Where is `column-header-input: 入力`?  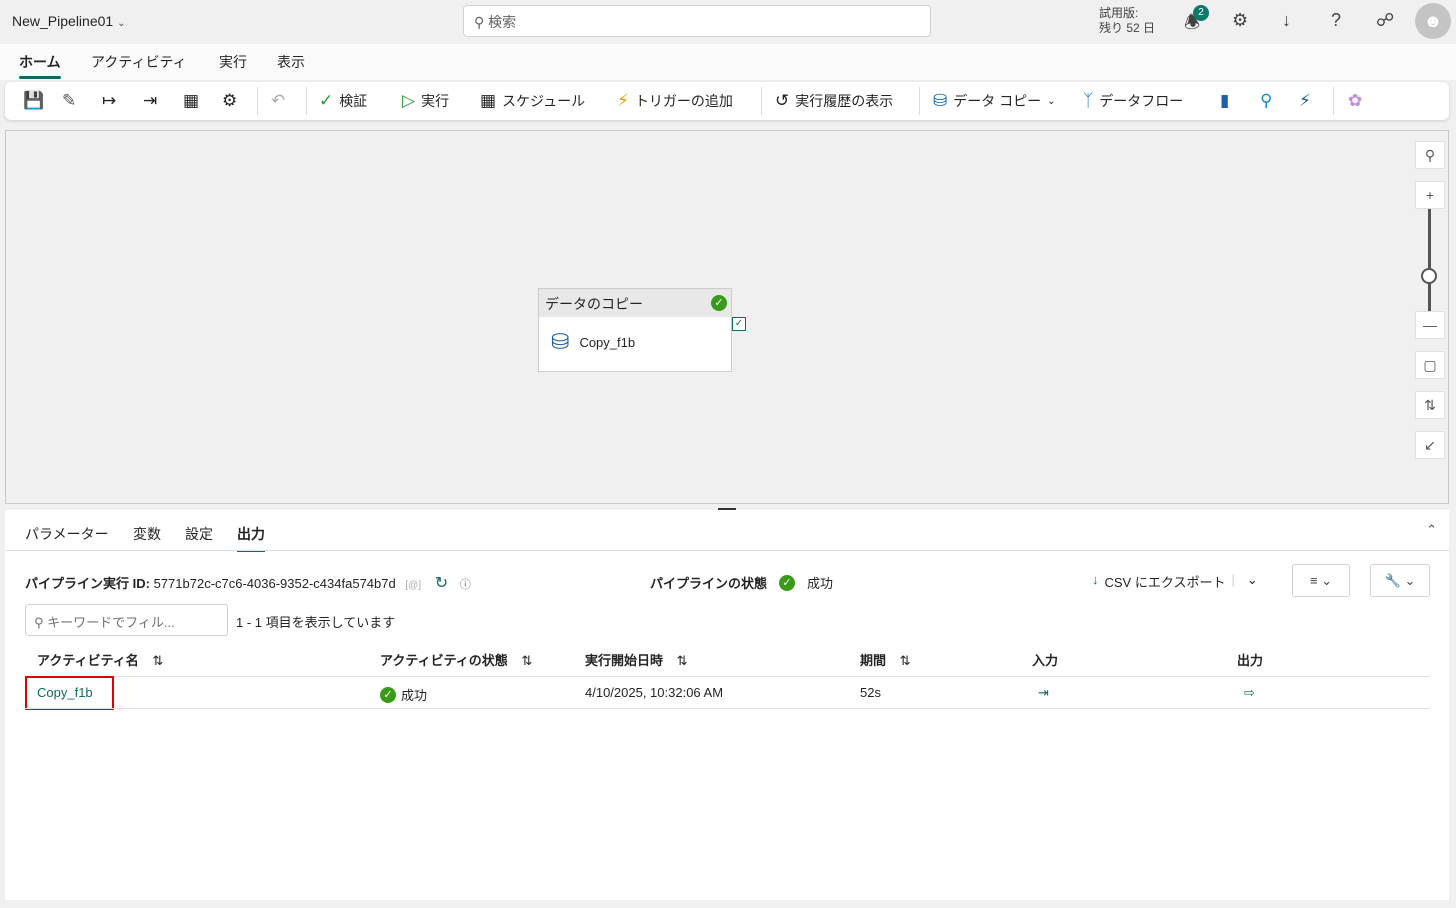
column-header-input: 入力 is located at coordinates (1045, 660).